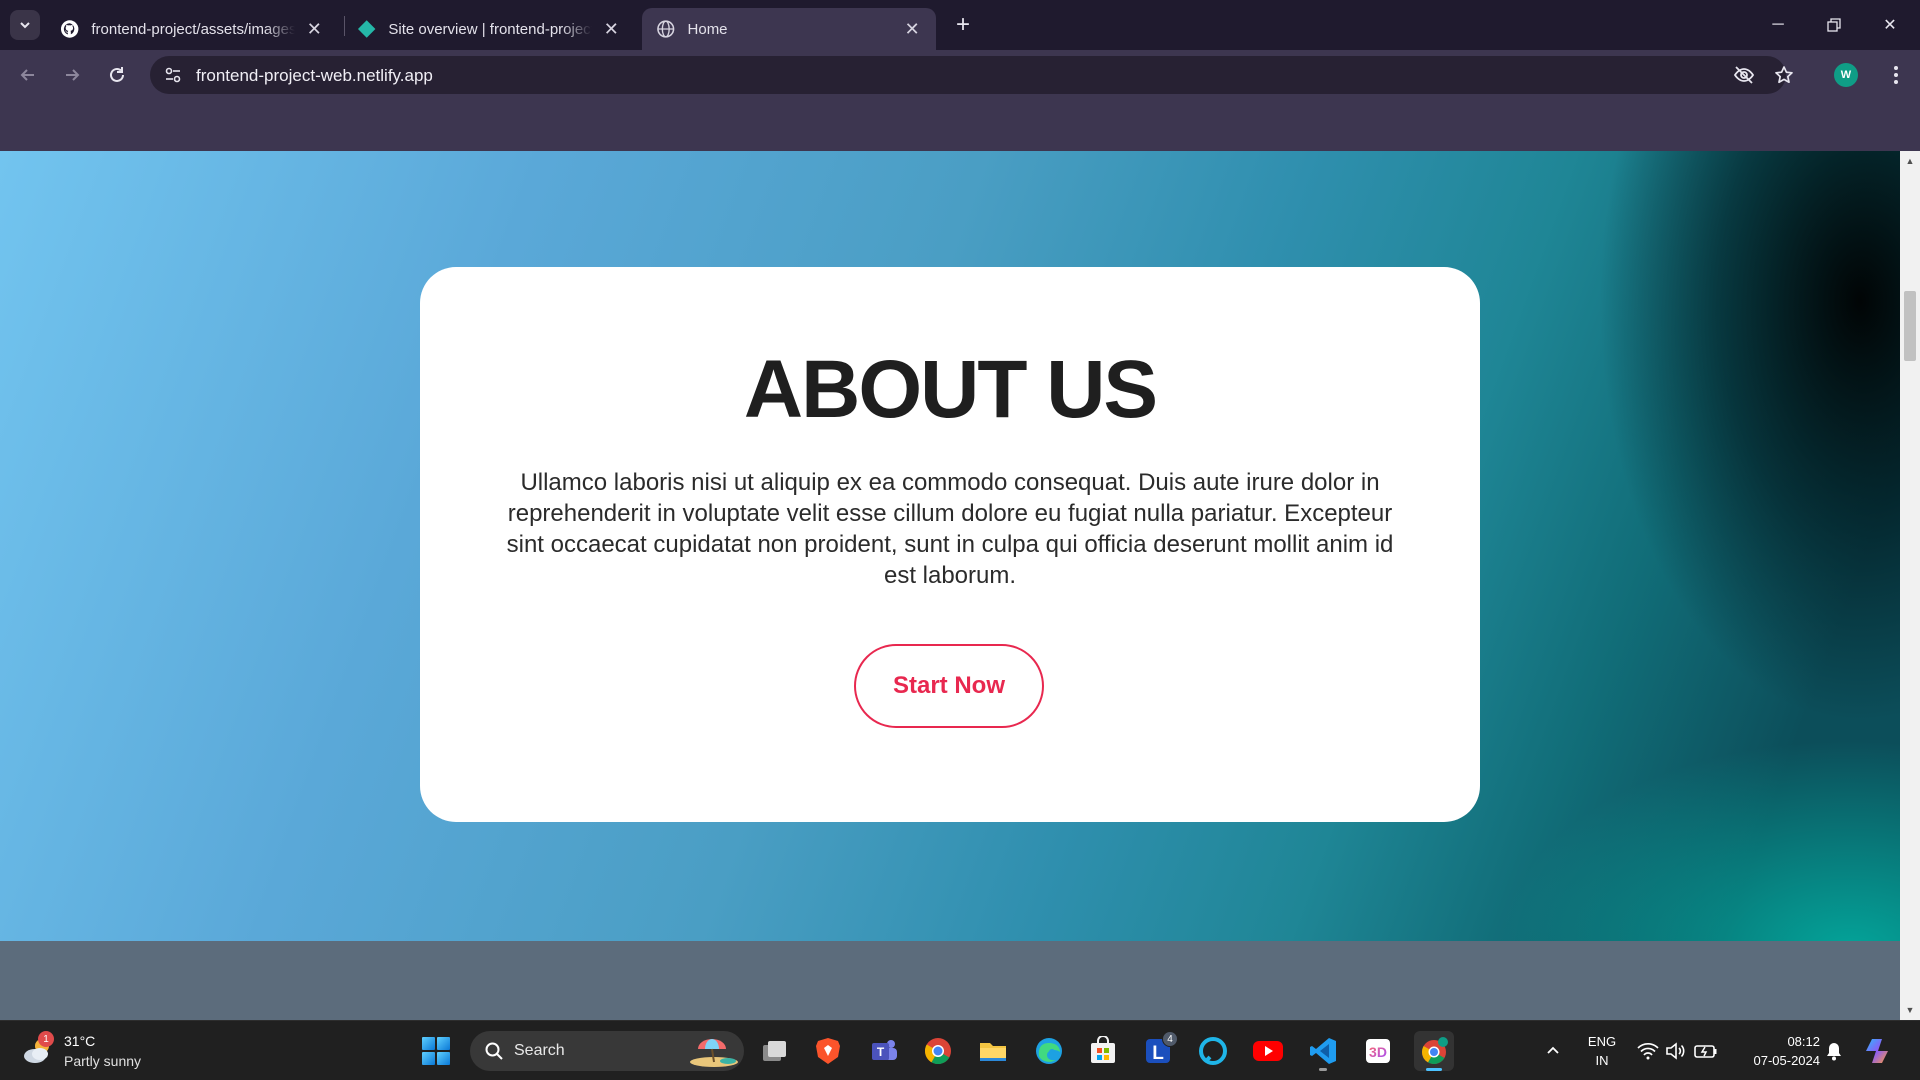 This screenshot has height=1080, width=1920. I want to click on svg-text: 3D, so click(1378, 1052).